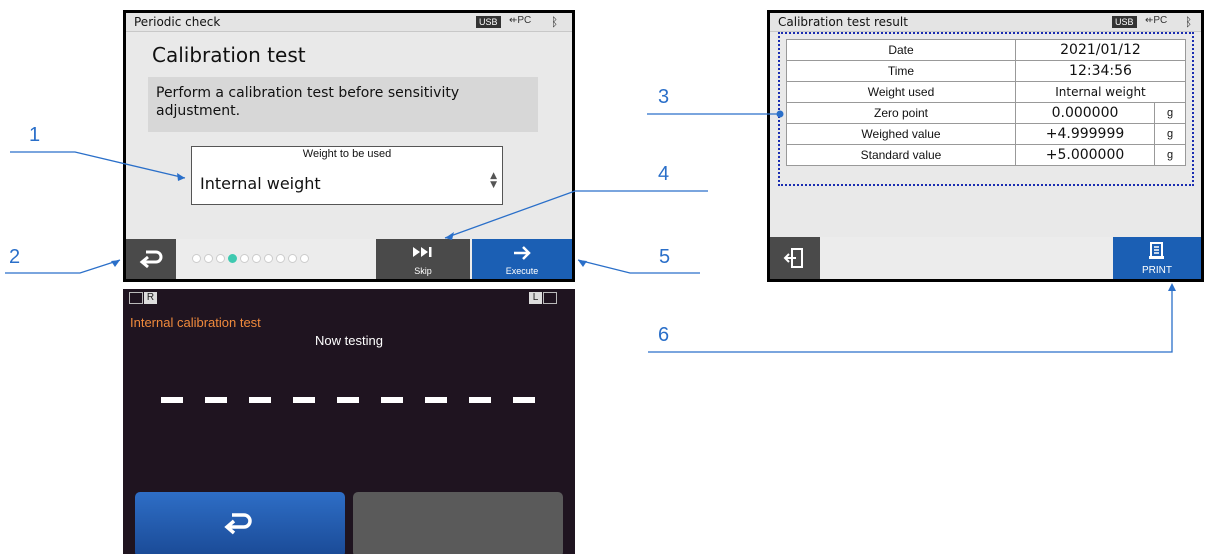 This screenshot has width=1208, height=554. I want to click on callout-number-2: 2, so click(15, 257).